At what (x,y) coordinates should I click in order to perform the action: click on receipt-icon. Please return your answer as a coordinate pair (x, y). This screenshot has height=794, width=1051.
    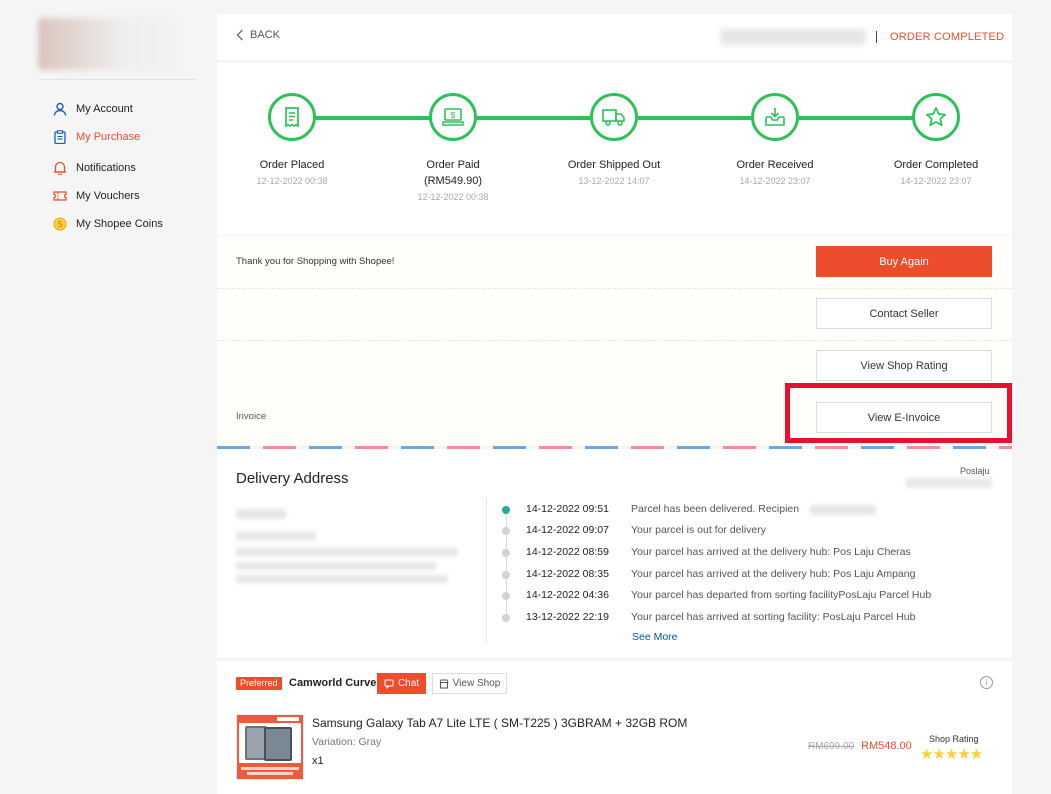
    Looking at the image, I should click on (292, 117).